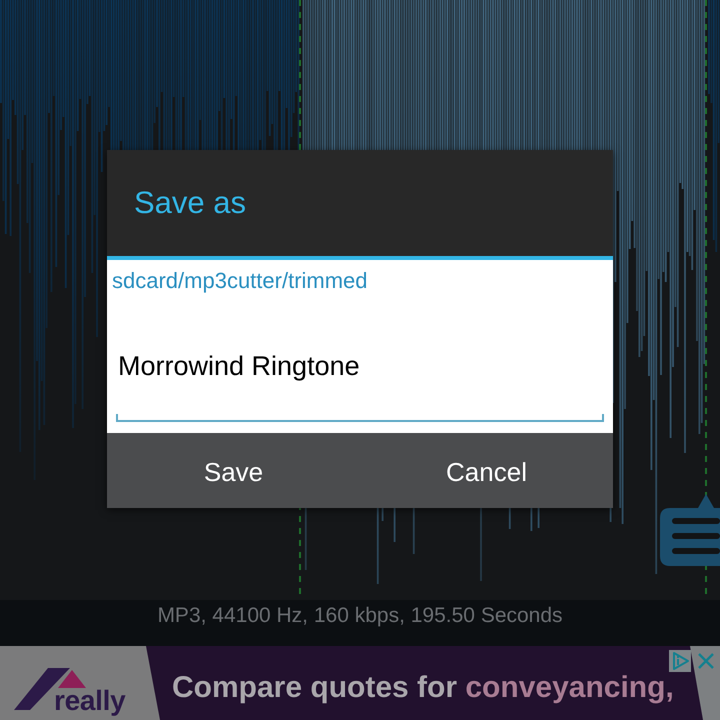 Image resolution: width=720 pixels, height=720 pixels. I want to click on folder-path-label: sdcard/mp3cutter/trimmed, so click(239, 280).